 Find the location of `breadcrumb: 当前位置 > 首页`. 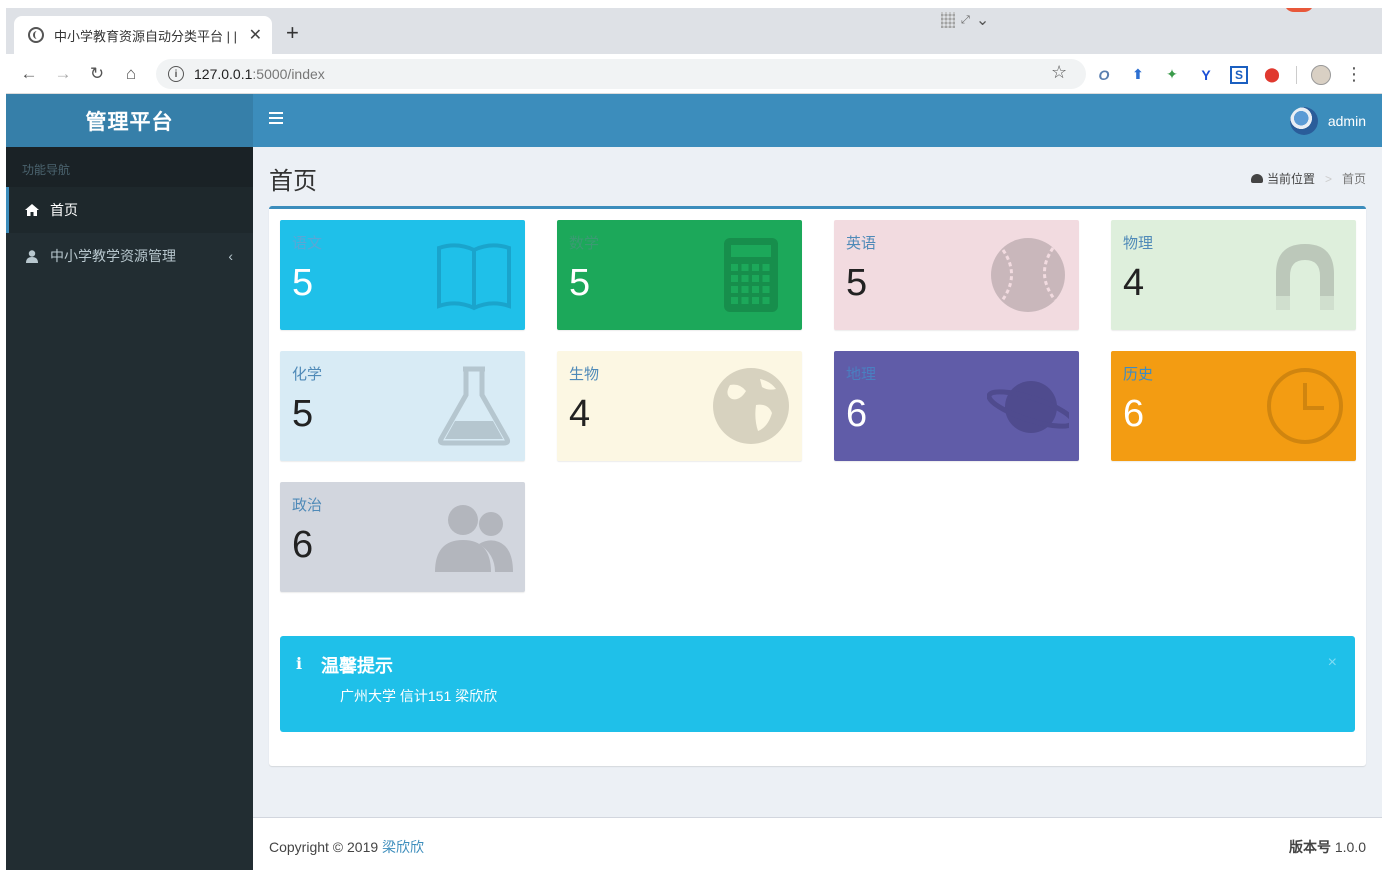

breadcrumb: 当前位置 > 首页 is located at coordinates (1308, 178).